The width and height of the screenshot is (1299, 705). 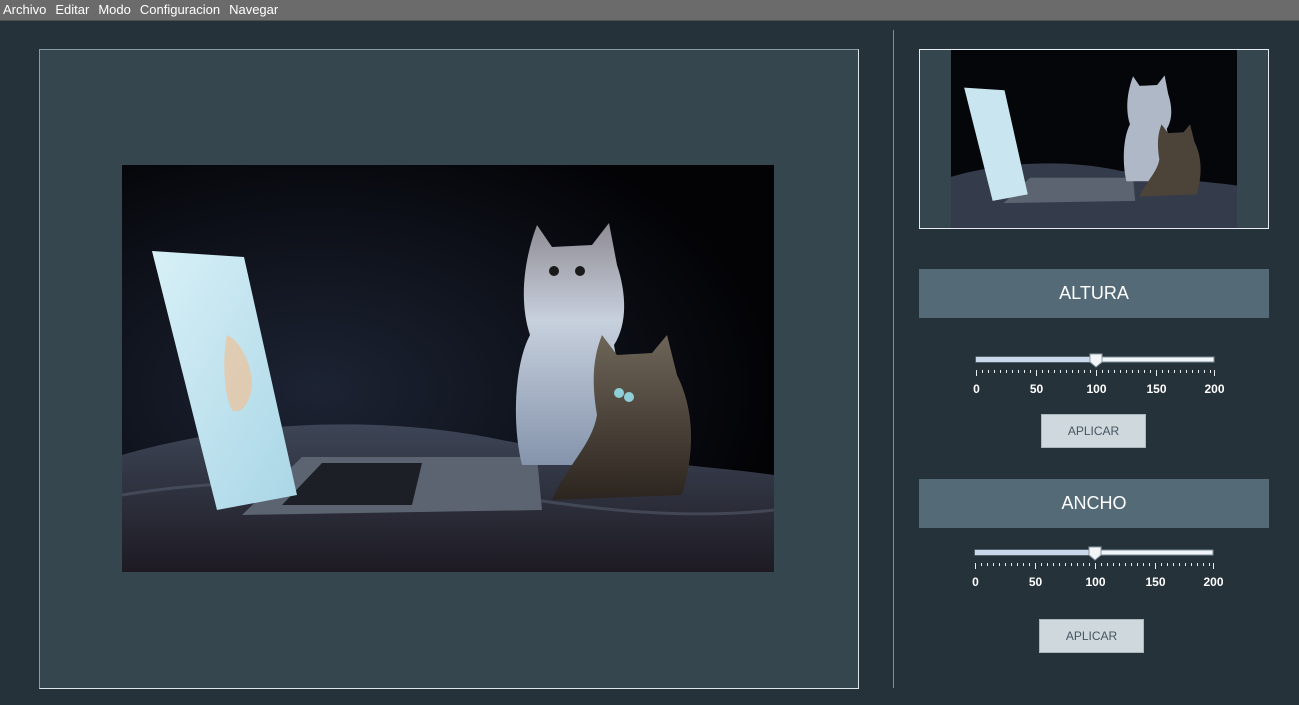 I want to click on altura-slider: 0 50 100 150 200, so click(x=1098, y=374).